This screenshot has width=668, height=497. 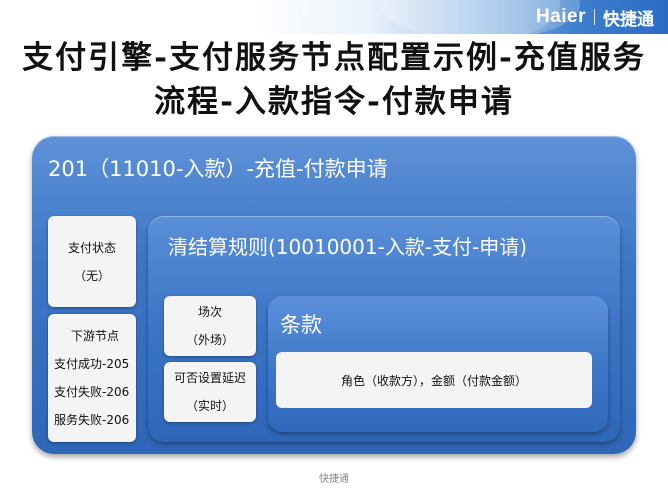 What do you see at coordinates (94, 336) in the screenshot?
I see `downstream-nodes-heading: 下游节点` at bounding box center [94, 336].